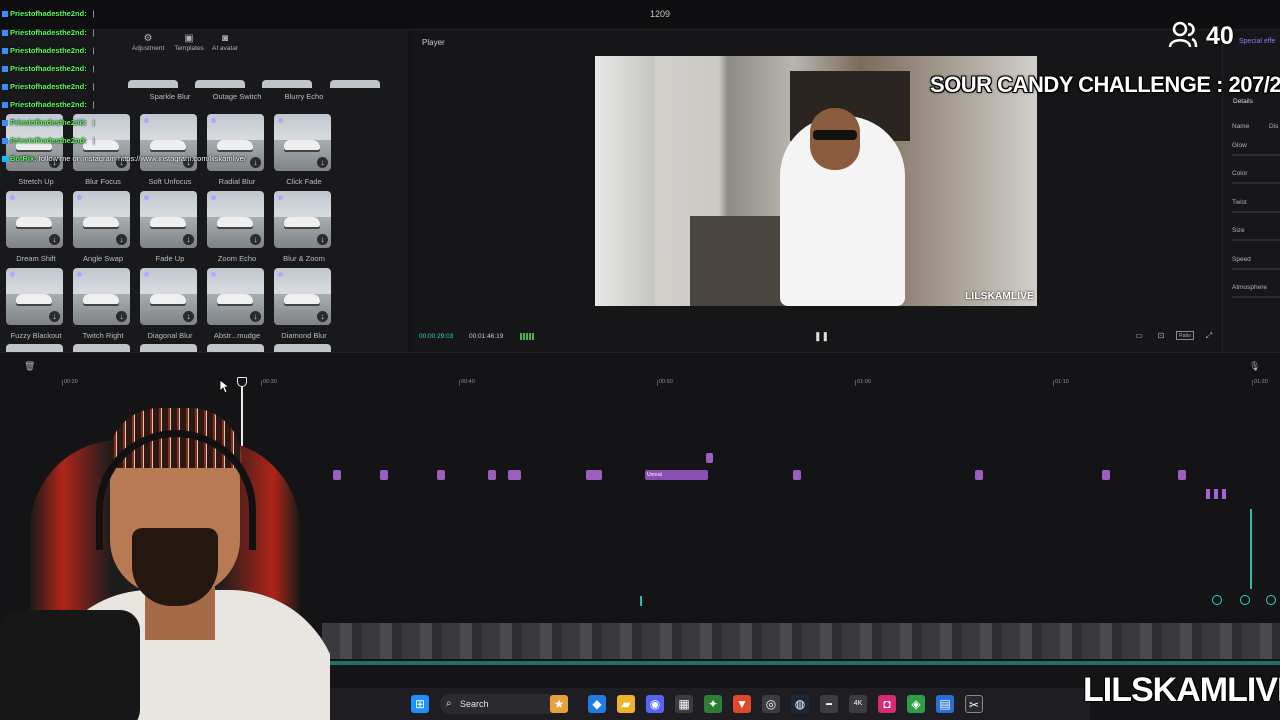 This screenshot has width=1280, height=720. What do you see at coordinates (801, 641) in the screenshot?
I see `video-track-clip` at bounding box center [801, 641].